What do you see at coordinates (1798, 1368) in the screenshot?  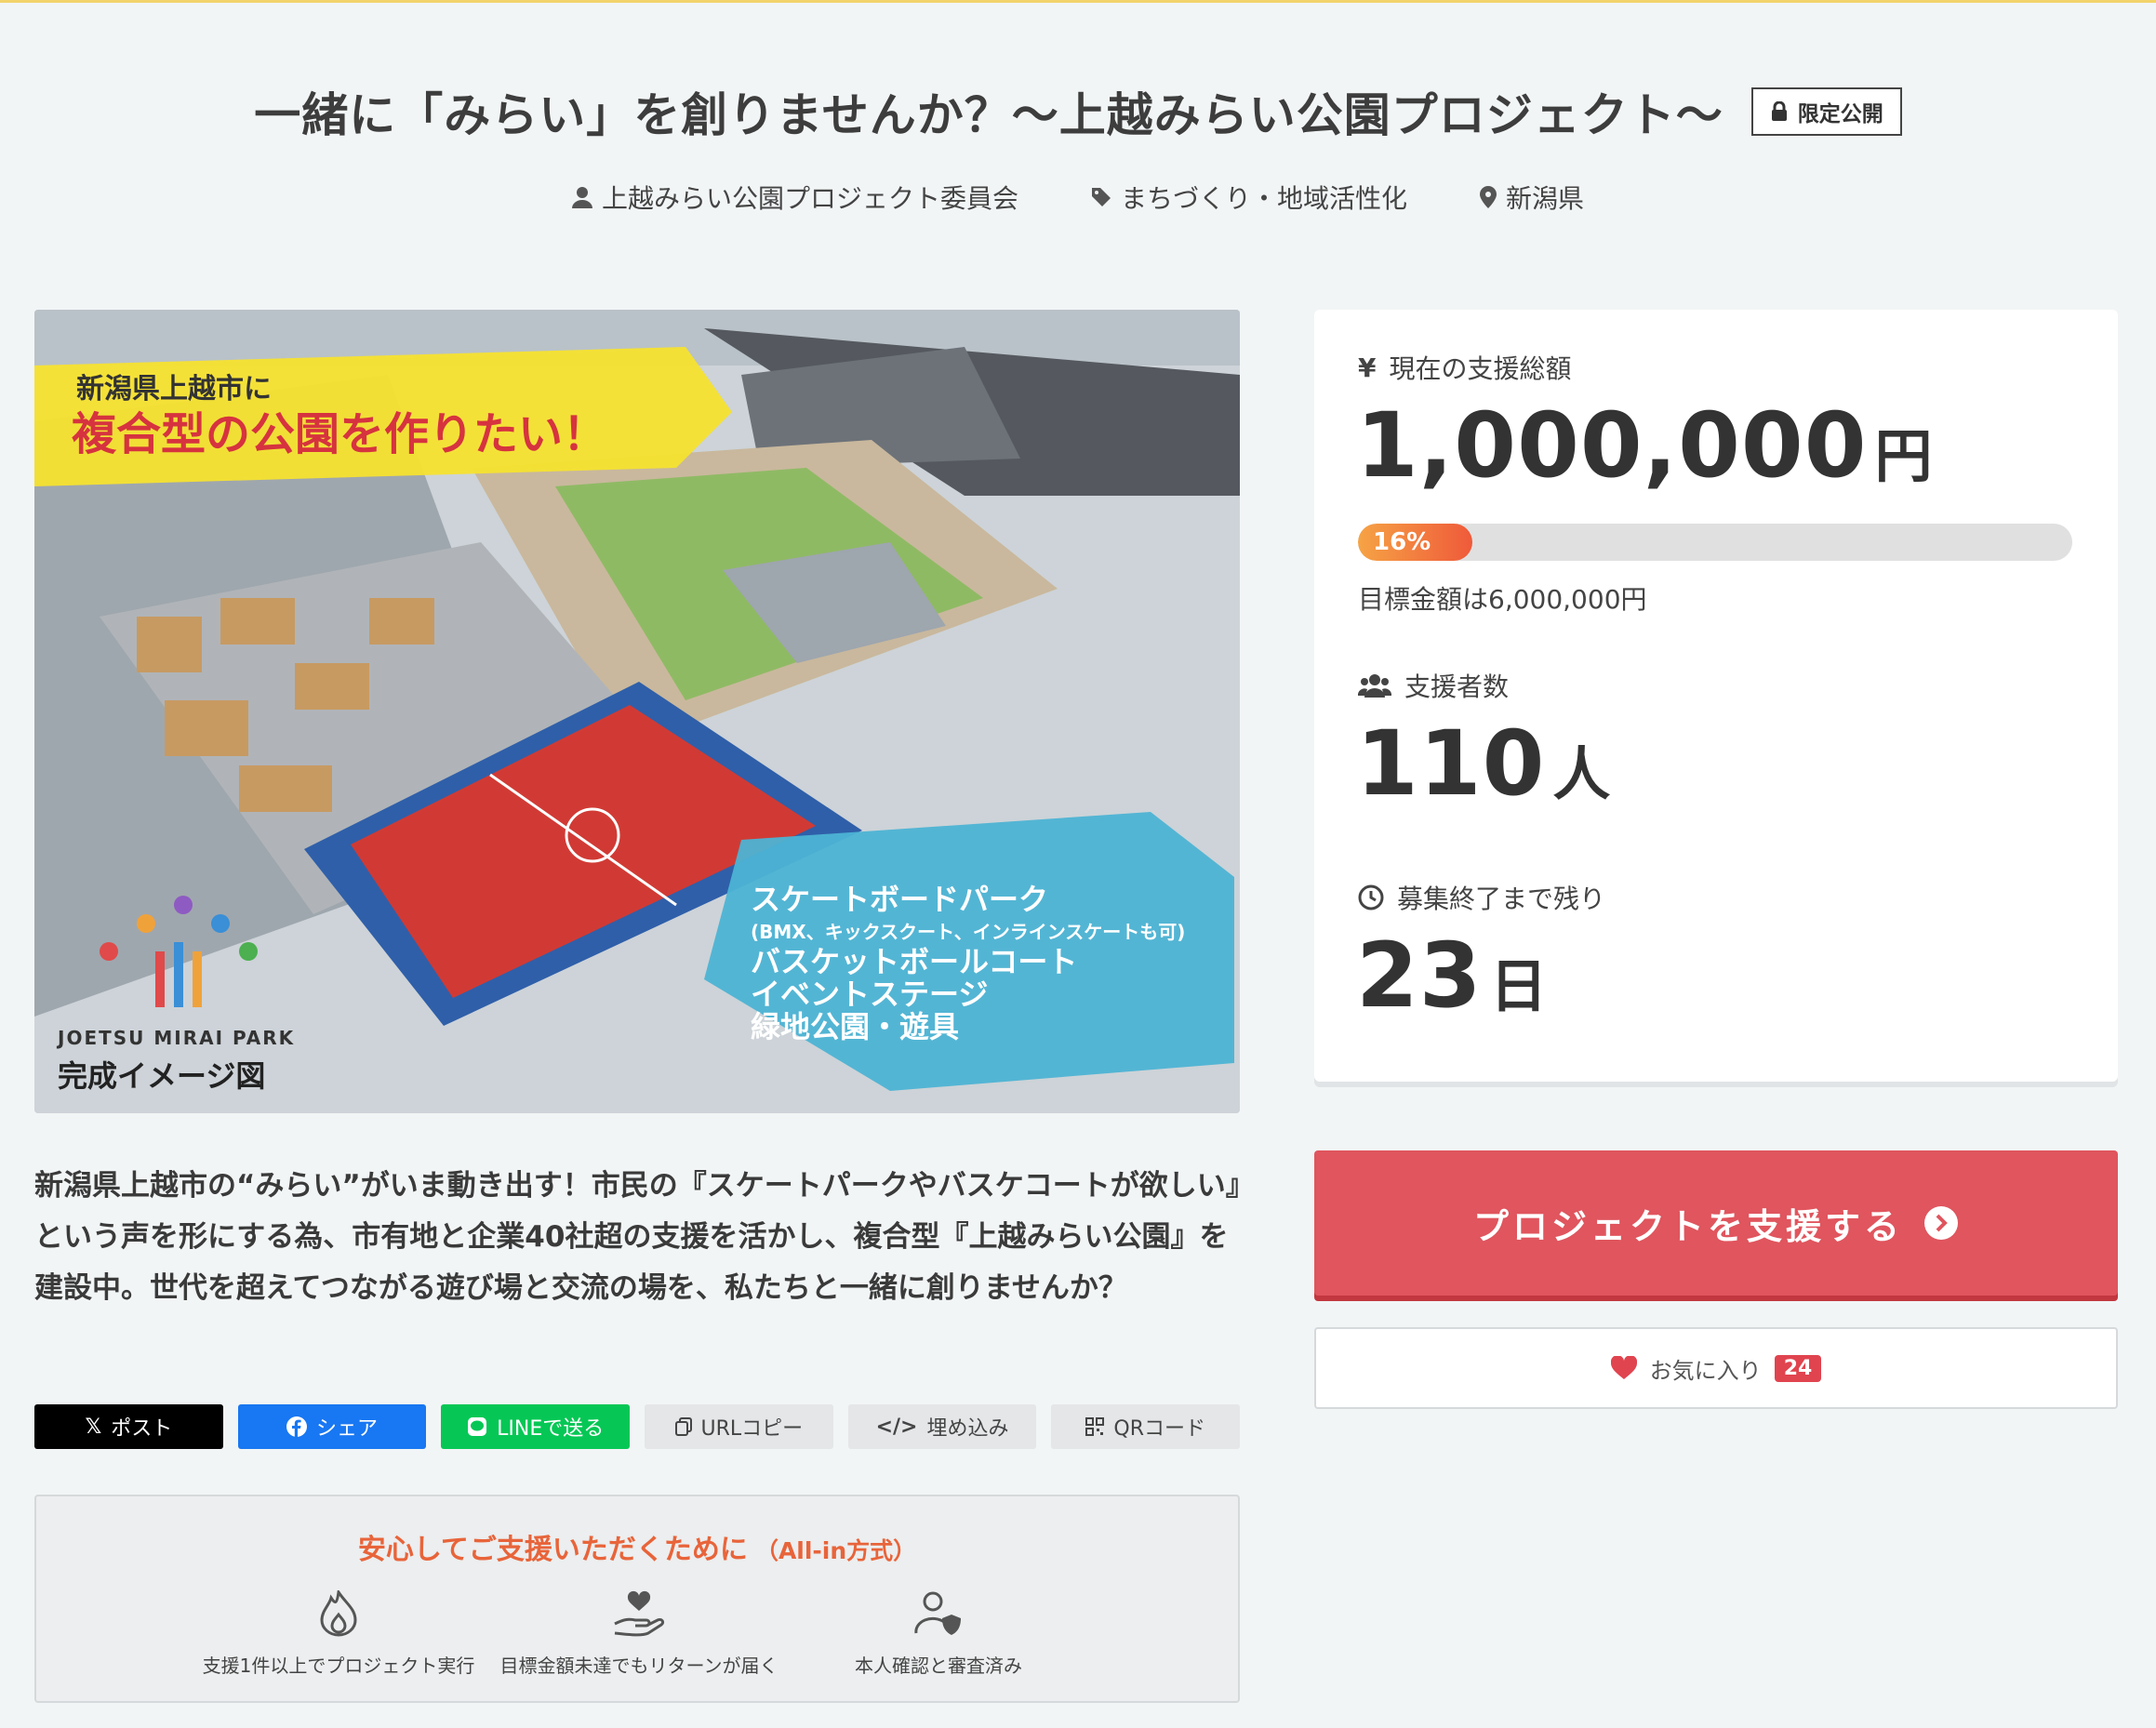 I see `favorite-count-badge: 24` at bounding box center [1798, 1368].